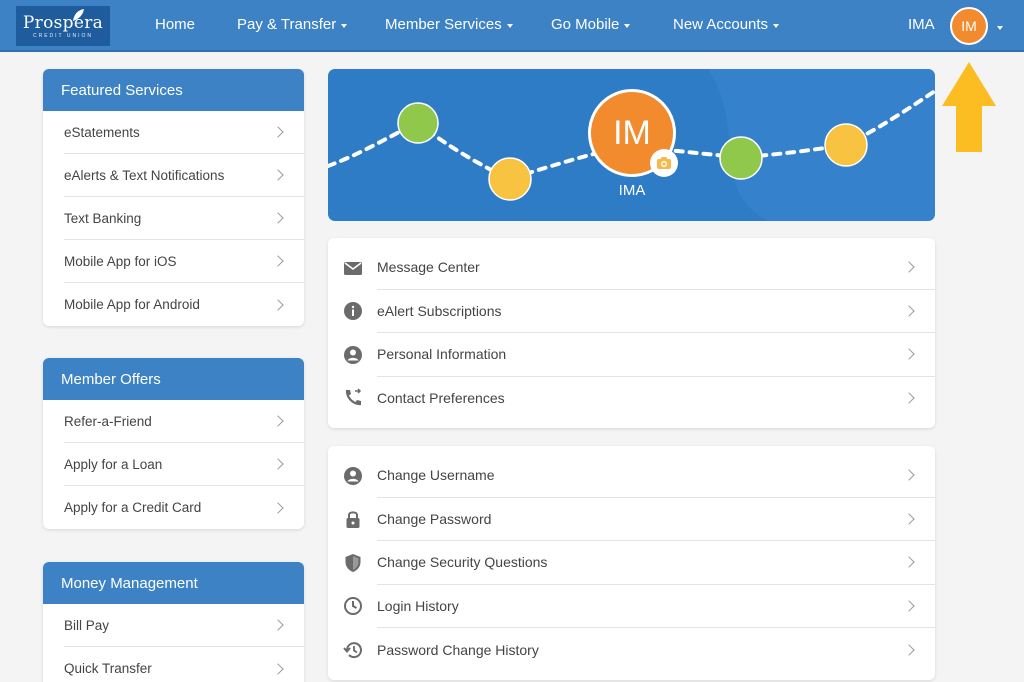 The image size is (1024, 682). I want to click on nav-new-accounts-label: New Accounts, so click(721, 24).